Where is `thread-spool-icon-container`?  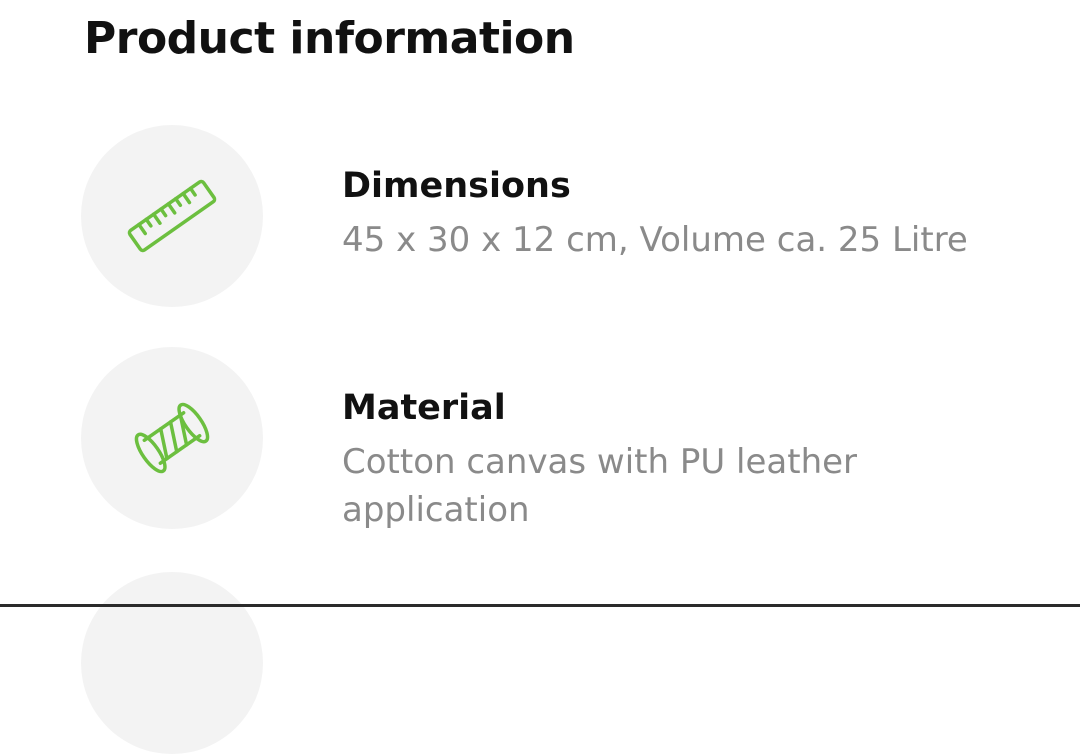
thread-spool-icon-container is located at coordinates (172, 438).